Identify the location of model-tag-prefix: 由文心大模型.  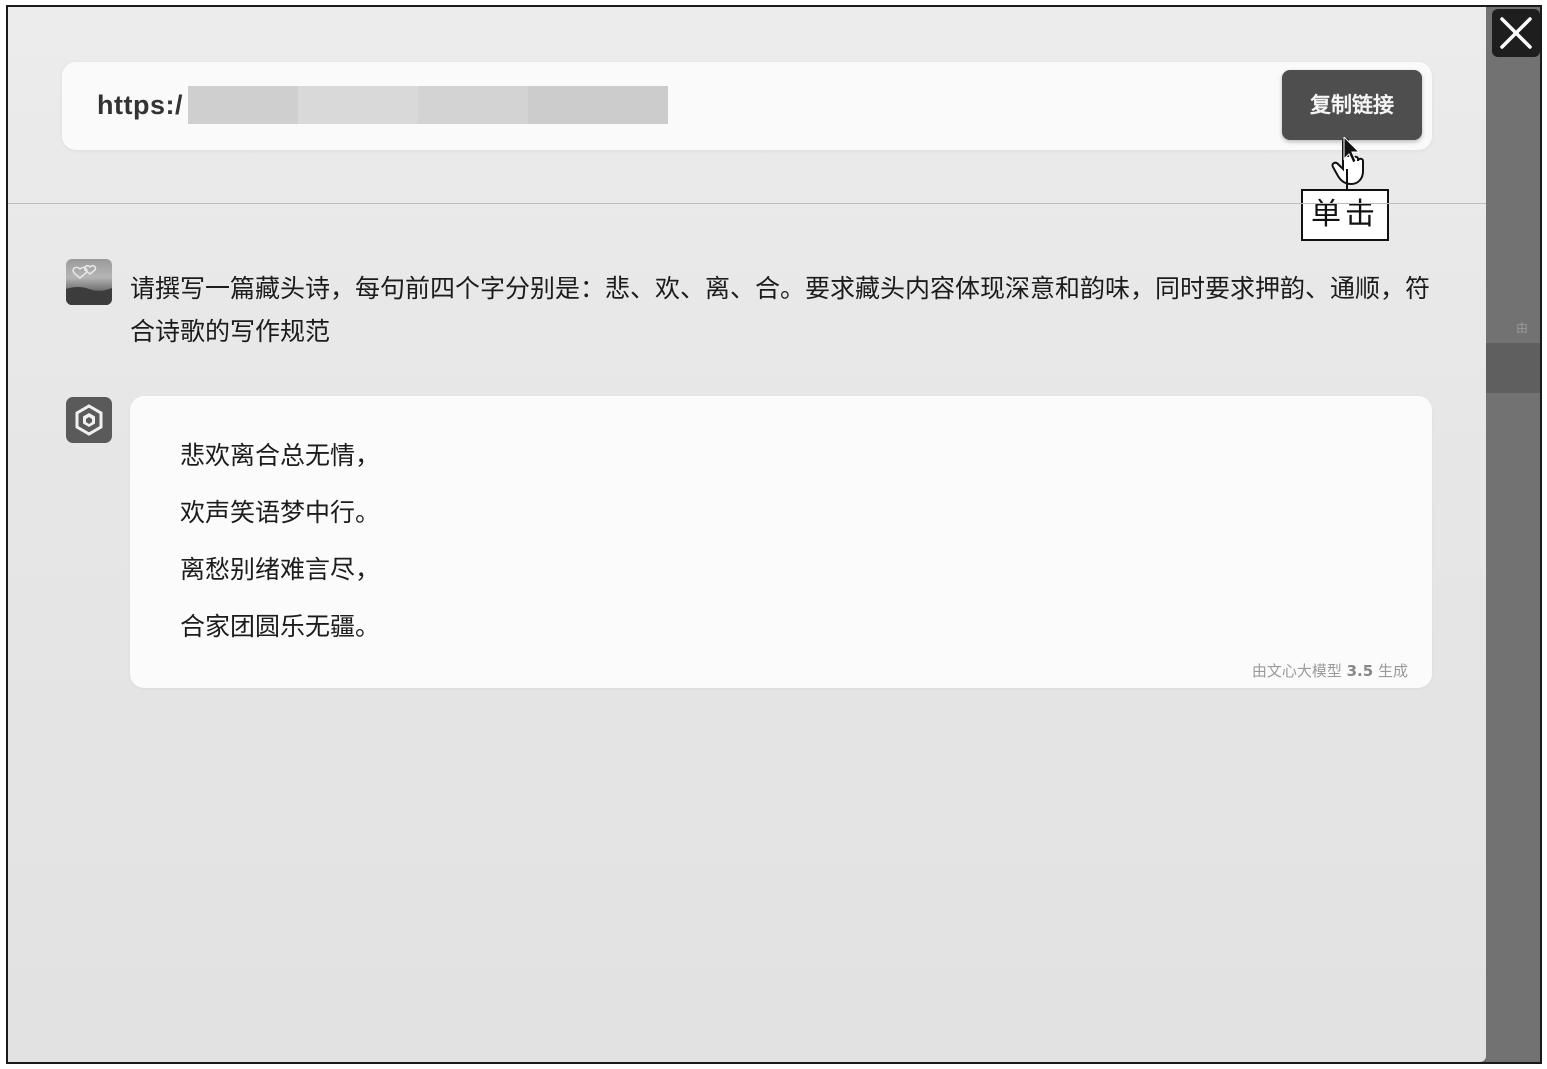
(1296, 671).